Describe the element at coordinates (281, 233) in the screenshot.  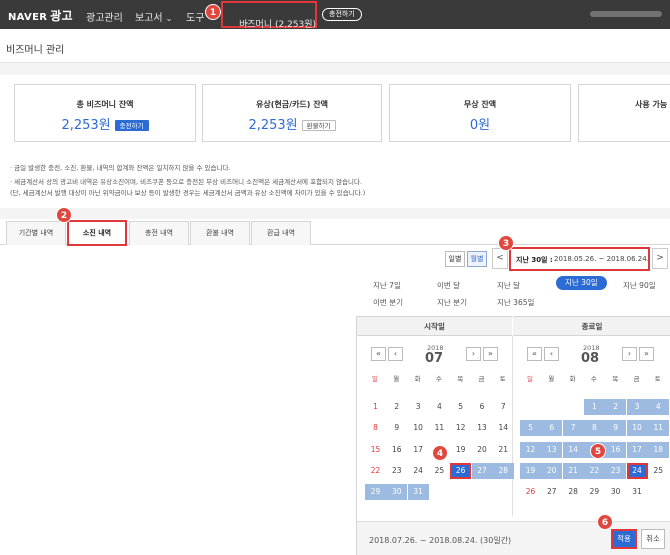
I see `tab-return-history: 환급 내역` at that location.